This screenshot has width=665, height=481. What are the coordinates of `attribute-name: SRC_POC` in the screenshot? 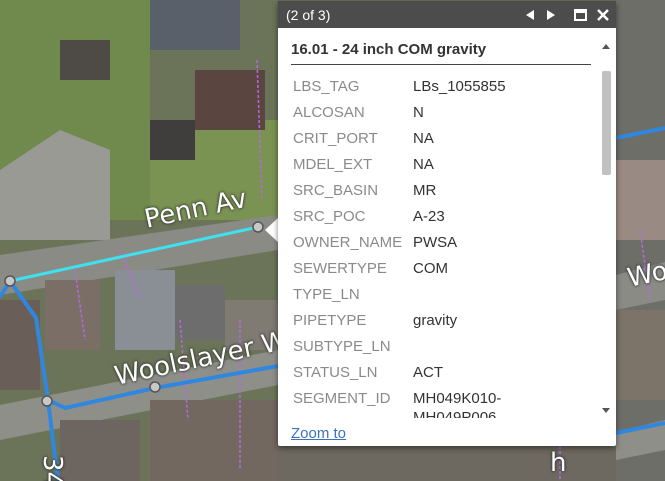 It's located at (329, 216).